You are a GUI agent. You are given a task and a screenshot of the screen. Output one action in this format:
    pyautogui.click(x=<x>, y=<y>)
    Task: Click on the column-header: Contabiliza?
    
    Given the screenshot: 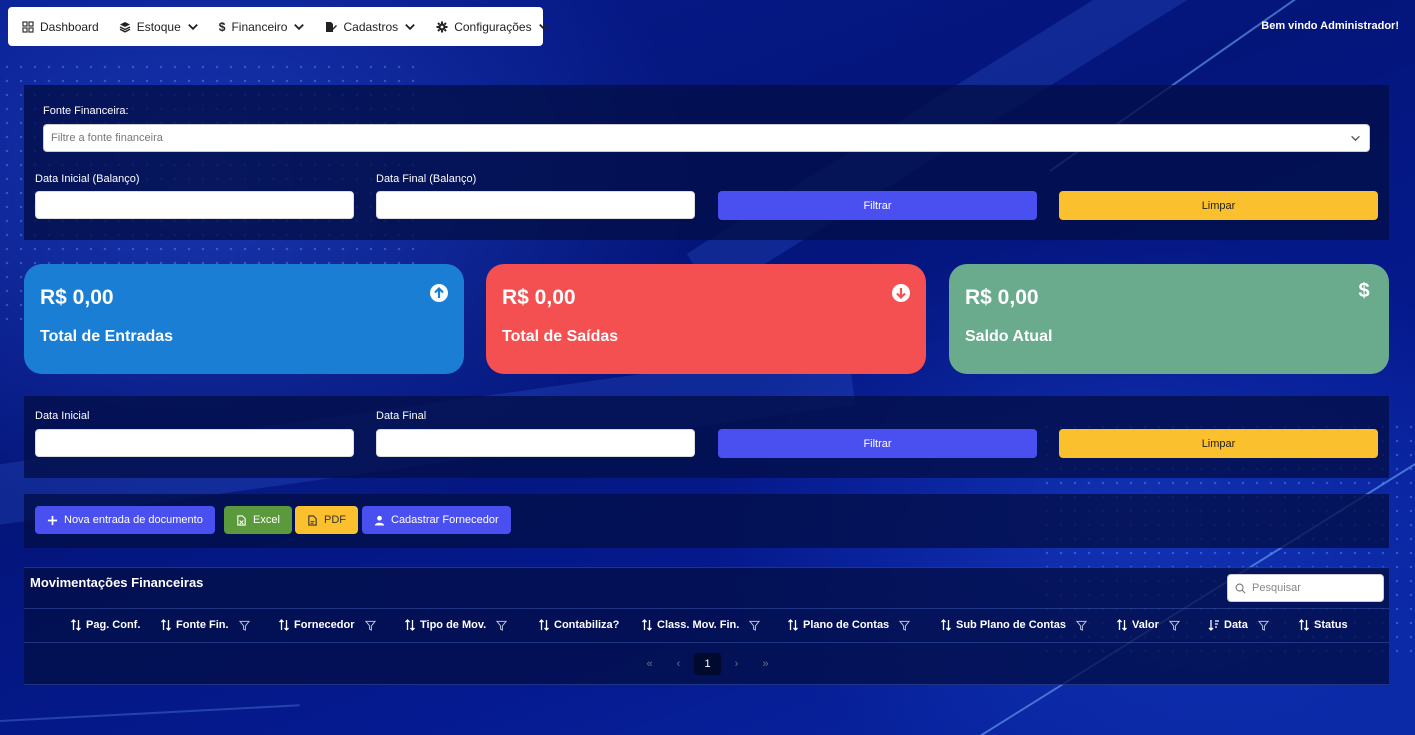 What is the action you would take?
    pyautogui.click(x=578, y=625)
    